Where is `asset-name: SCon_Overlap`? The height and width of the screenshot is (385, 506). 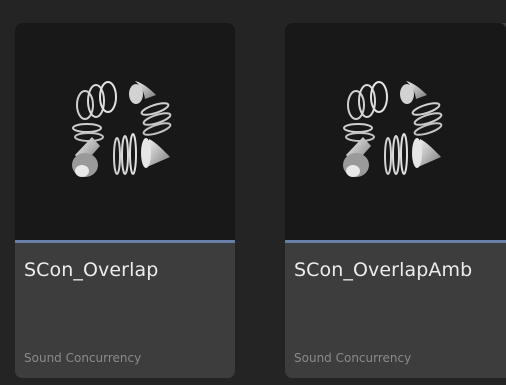 asset-name: SCon_Overlap is located at coordinates (91, 270).